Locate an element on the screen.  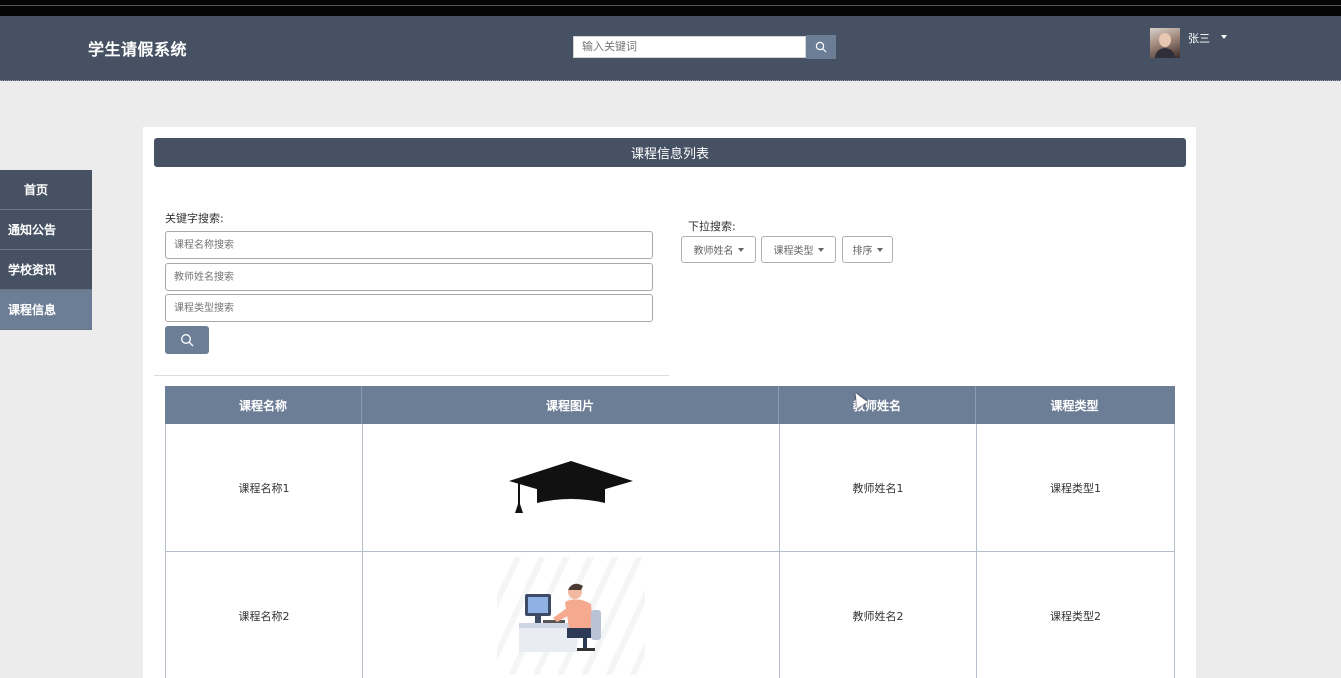
course-name-search-input is located at coordinates (409, 245).